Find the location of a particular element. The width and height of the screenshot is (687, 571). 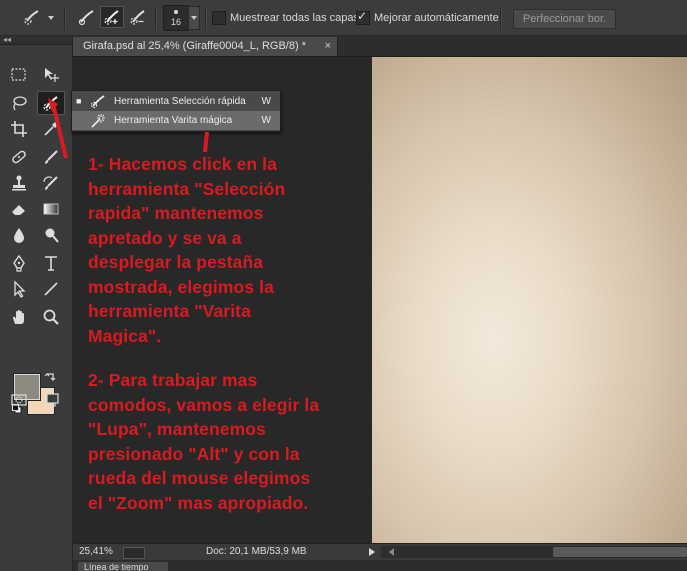

subtract-from-selection-brush-icon is located at coordinates (137, 17).